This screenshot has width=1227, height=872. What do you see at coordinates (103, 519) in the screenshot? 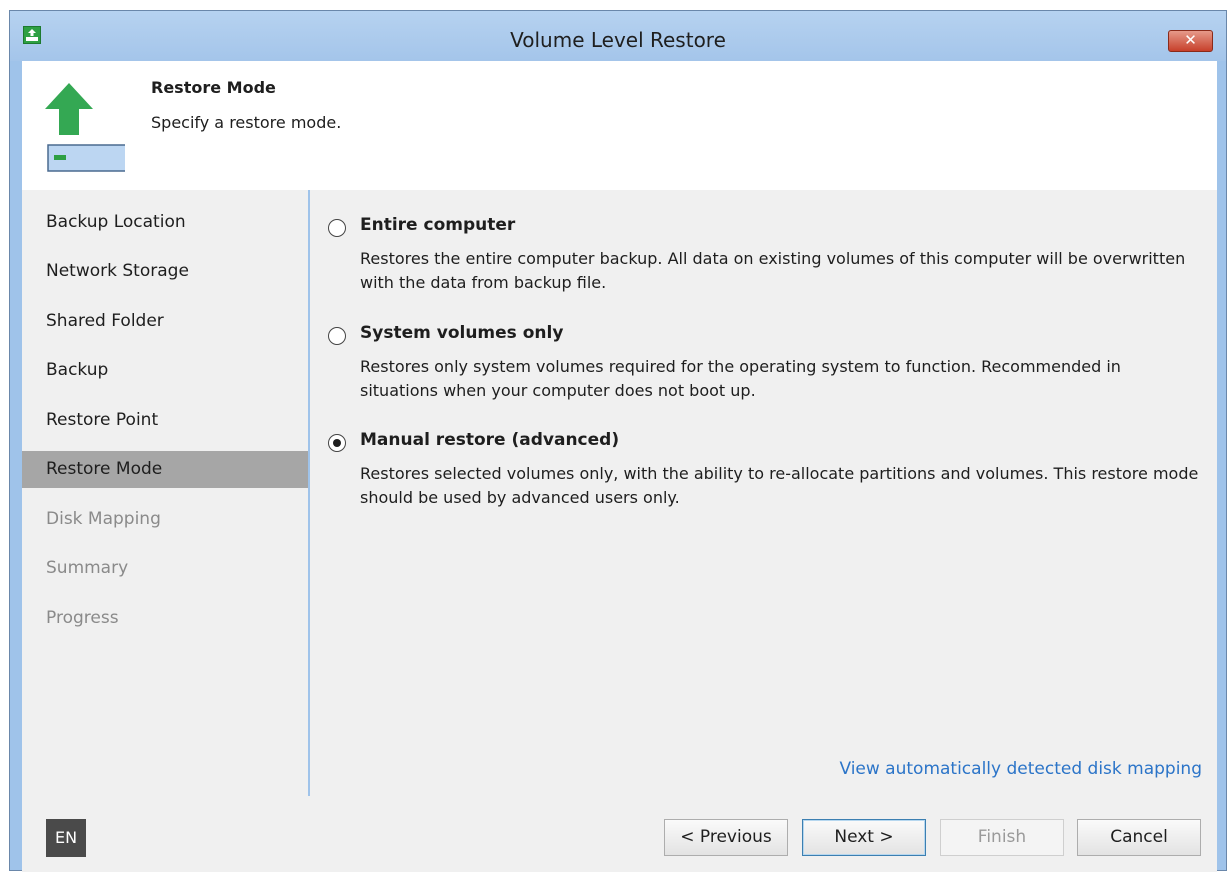
I see `step-disk-mapping: Disk Mapping` at bounding box center [103, 519].